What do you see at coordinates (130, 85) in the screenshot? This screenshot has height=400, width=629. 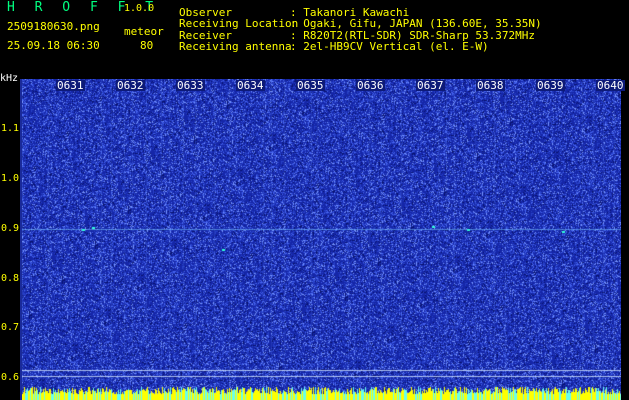 I see `x-tick-label: 0632` at bounding box center [130, 85].